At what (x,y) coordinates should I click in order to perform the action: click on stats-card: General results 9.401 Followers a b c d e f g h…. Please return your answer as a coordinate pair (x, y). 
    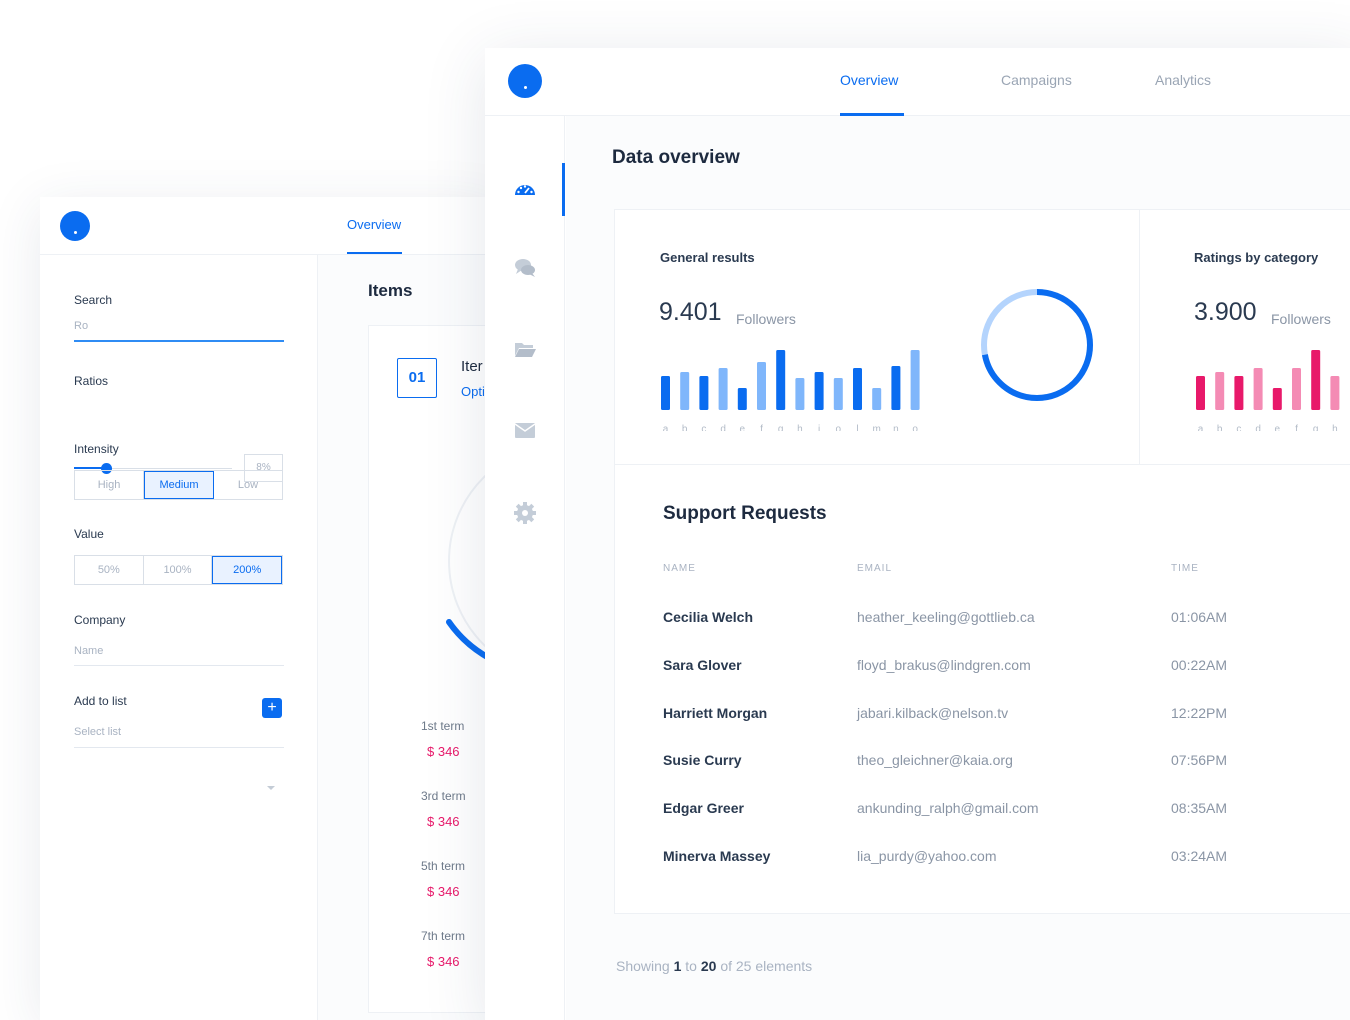
    Looking at the image, I should click on (982, 337).